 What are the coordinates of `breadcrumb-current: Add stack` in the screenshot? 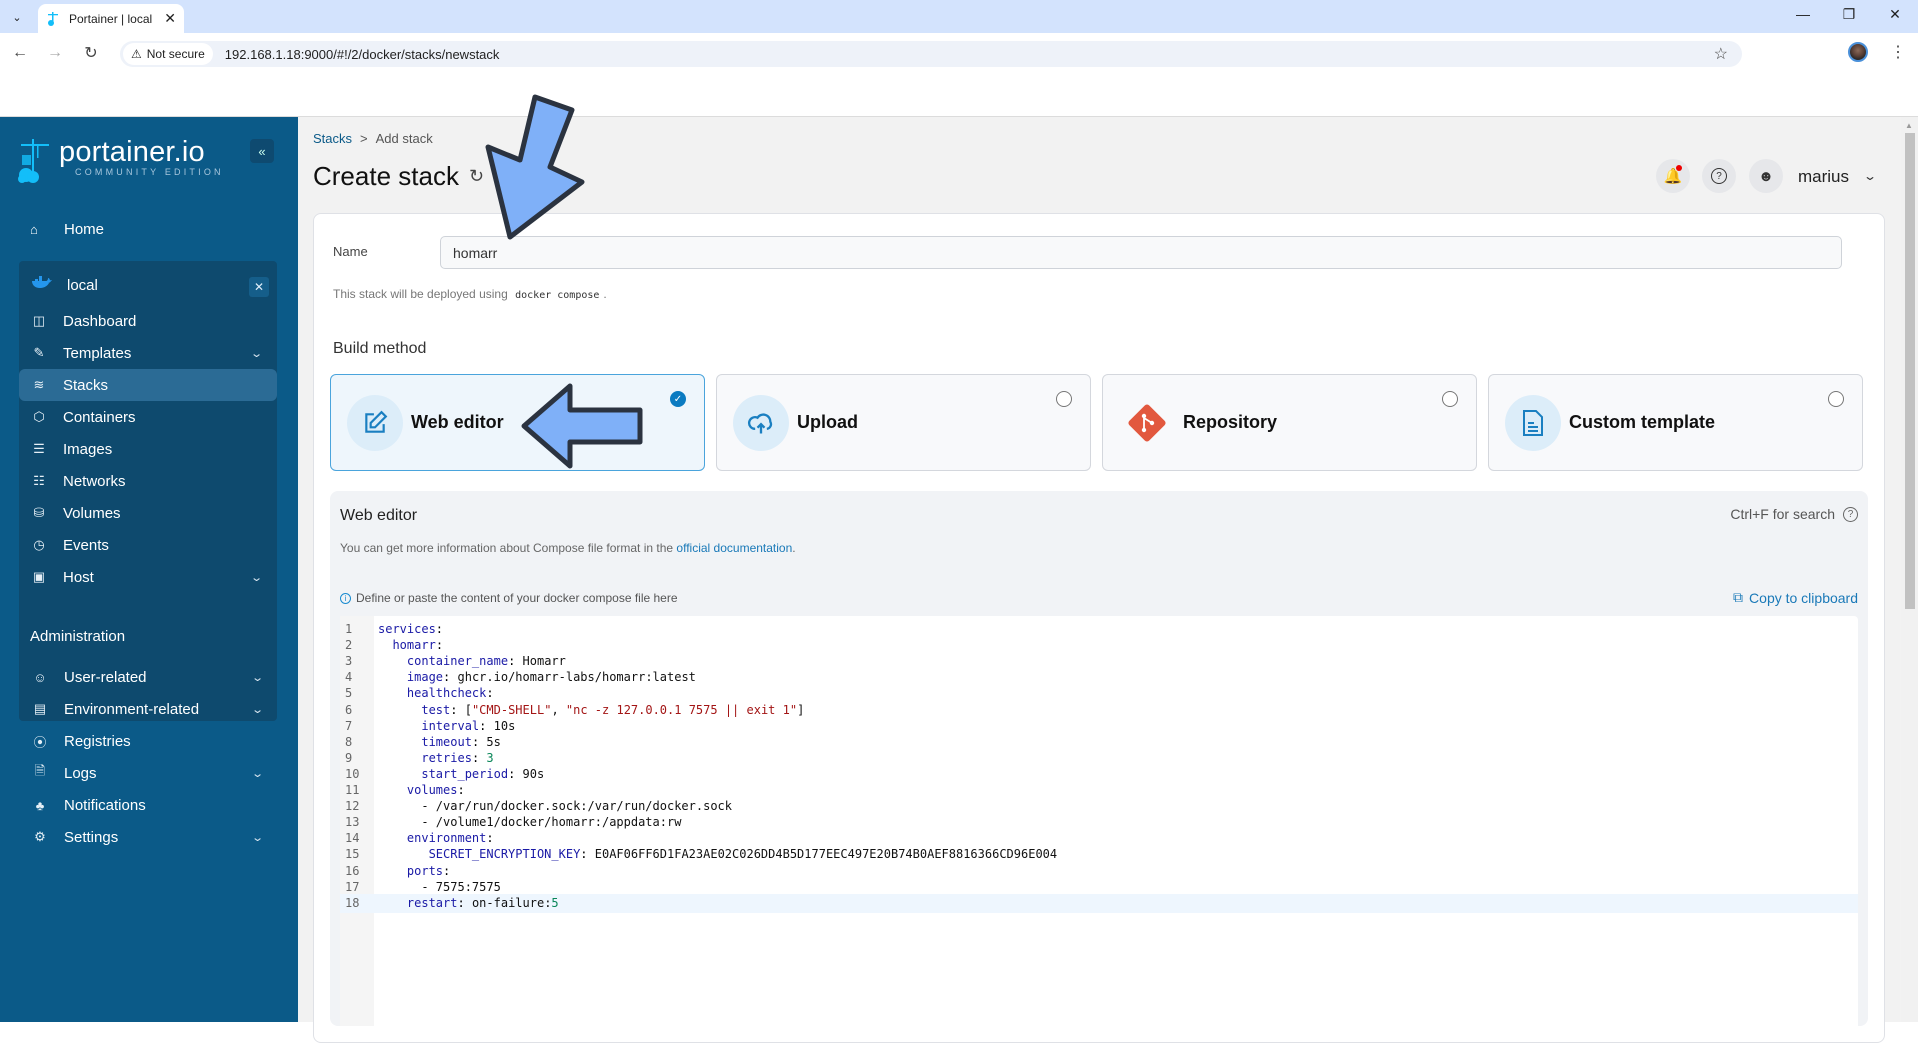 It's located at (404, 138).